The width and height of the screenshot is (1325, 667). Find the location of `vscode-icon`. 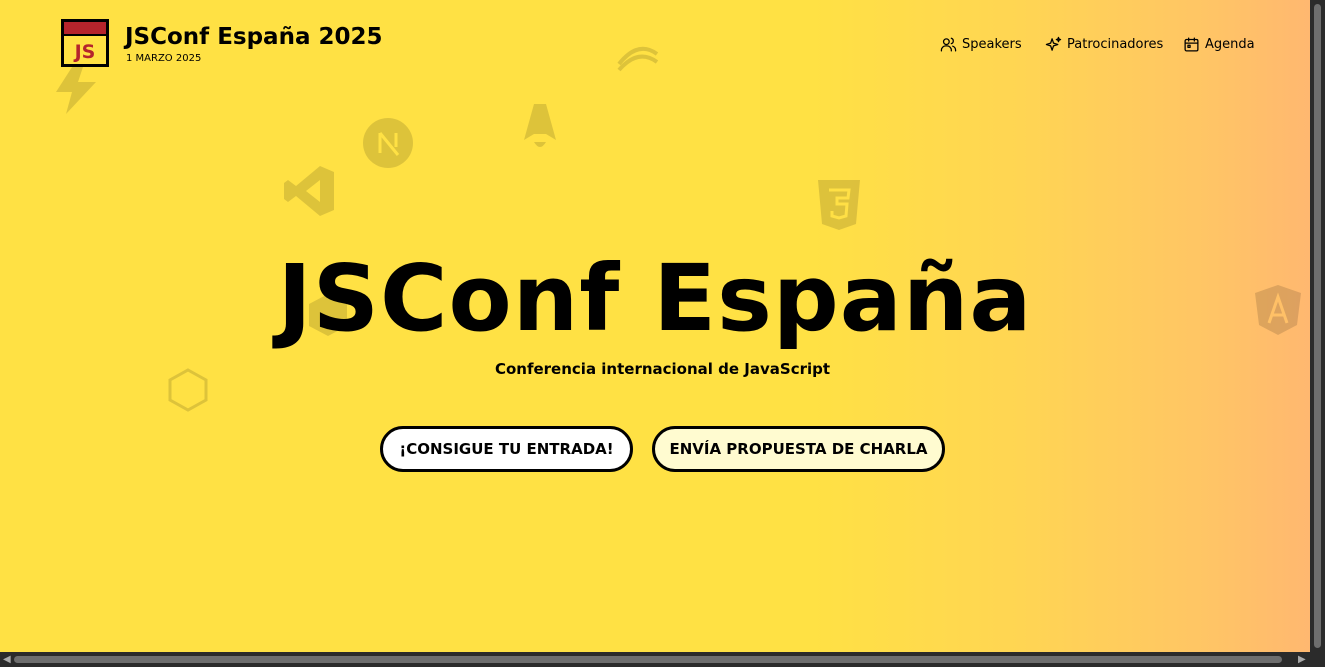

vscode-icon is located at coordinates (309, 191).